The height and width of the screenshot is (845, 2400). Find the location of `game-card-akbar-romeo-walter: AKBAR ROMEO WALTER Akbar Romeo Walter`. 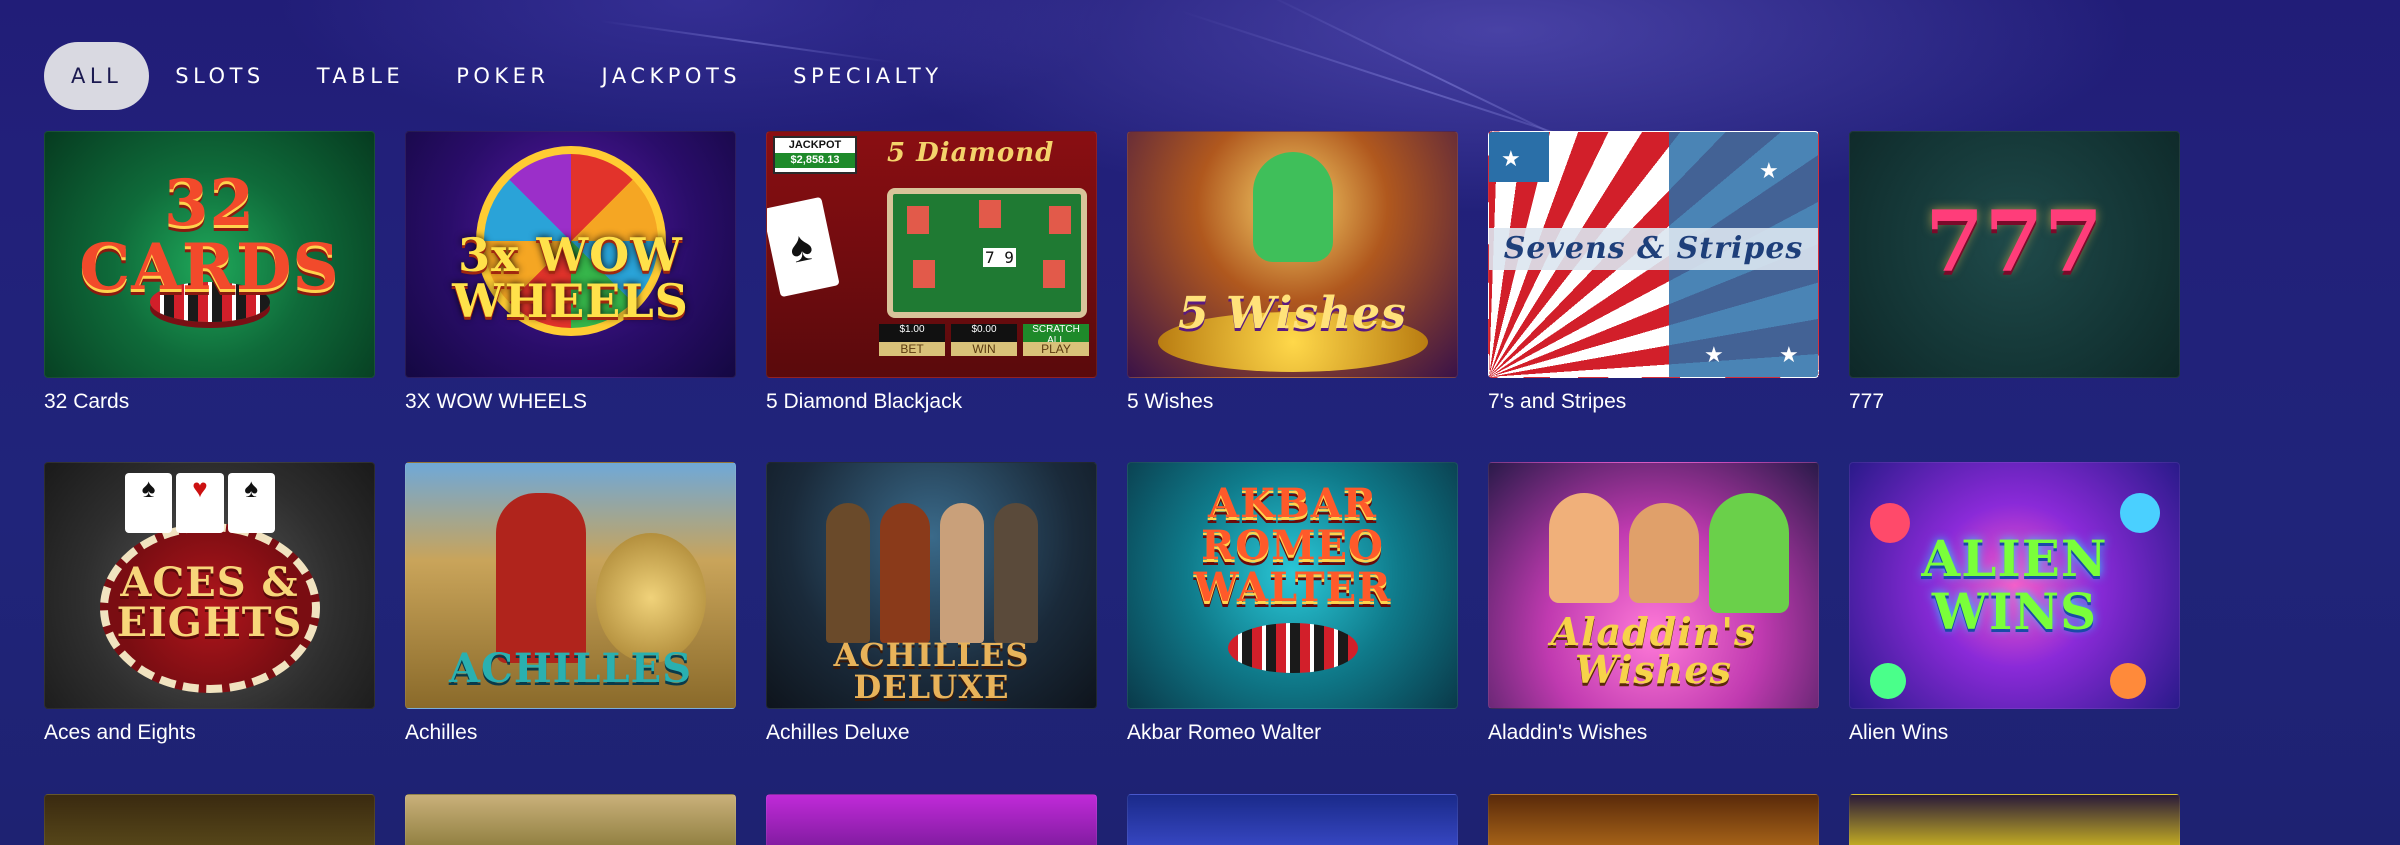

game-card-akbar-romeo-walter: AKBAR ROMEO WALTER Akbar Romeo Walter is located at coordinates (1292, 627).